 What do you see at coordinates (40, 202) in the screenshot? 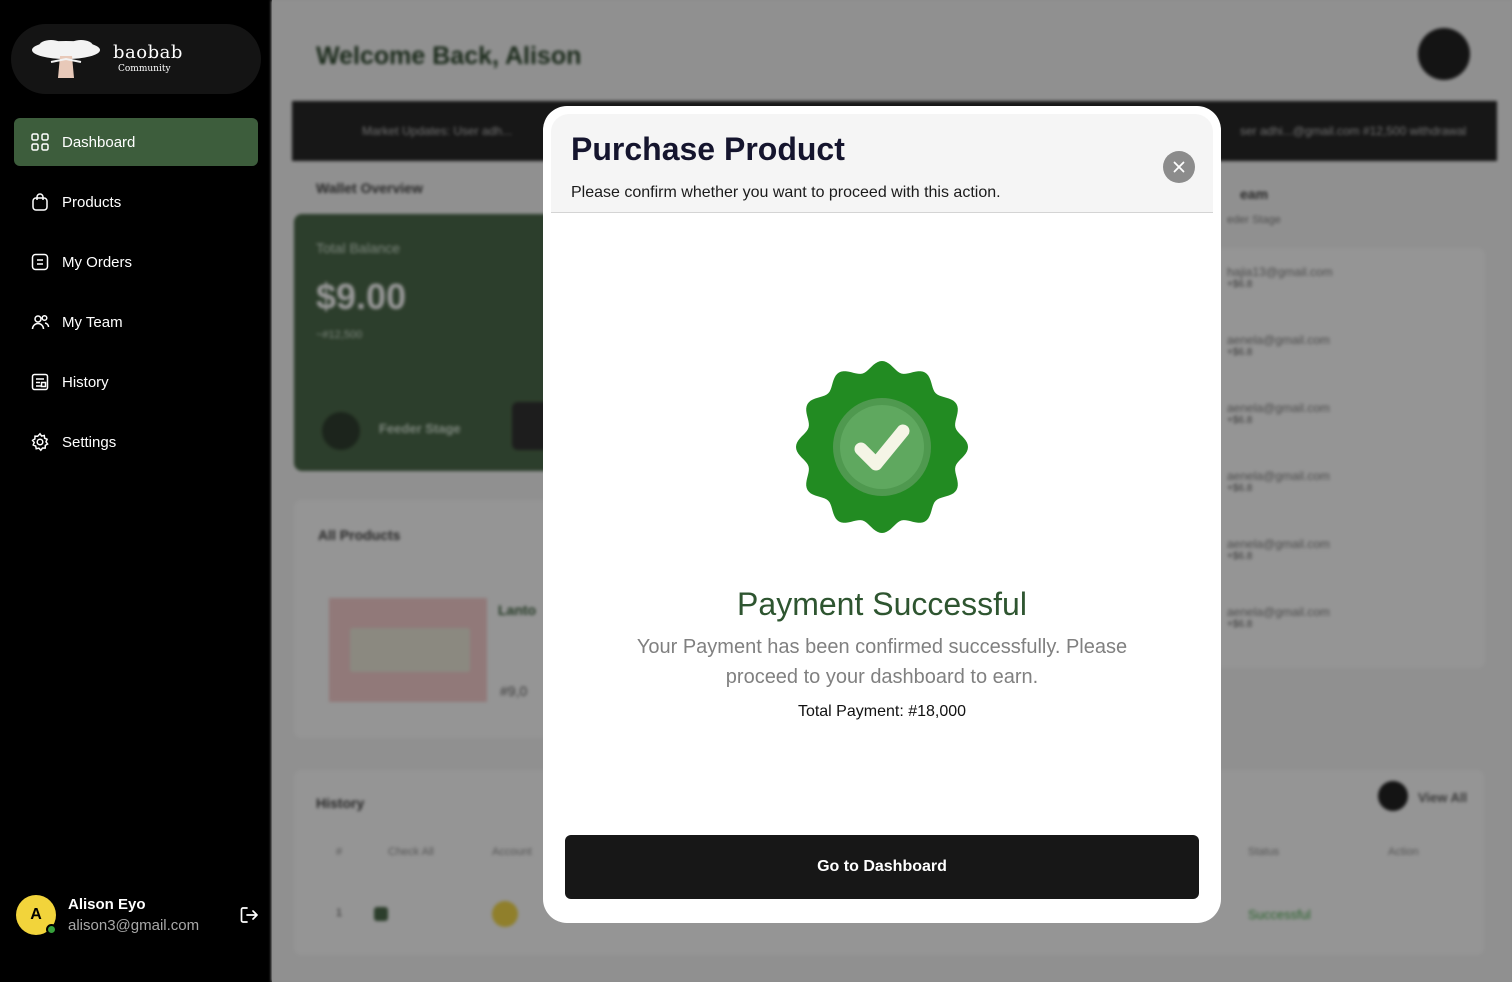
I see `bag-icon` at bounding box center [40, 202].